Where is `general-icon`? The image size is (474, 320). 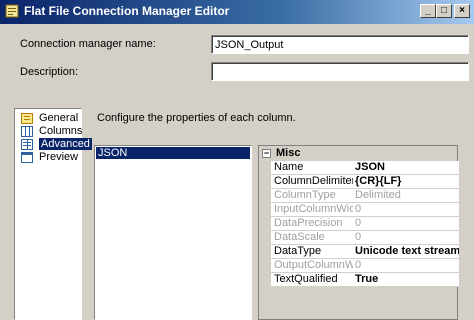
general-icon is located at coordinates (27, 118).